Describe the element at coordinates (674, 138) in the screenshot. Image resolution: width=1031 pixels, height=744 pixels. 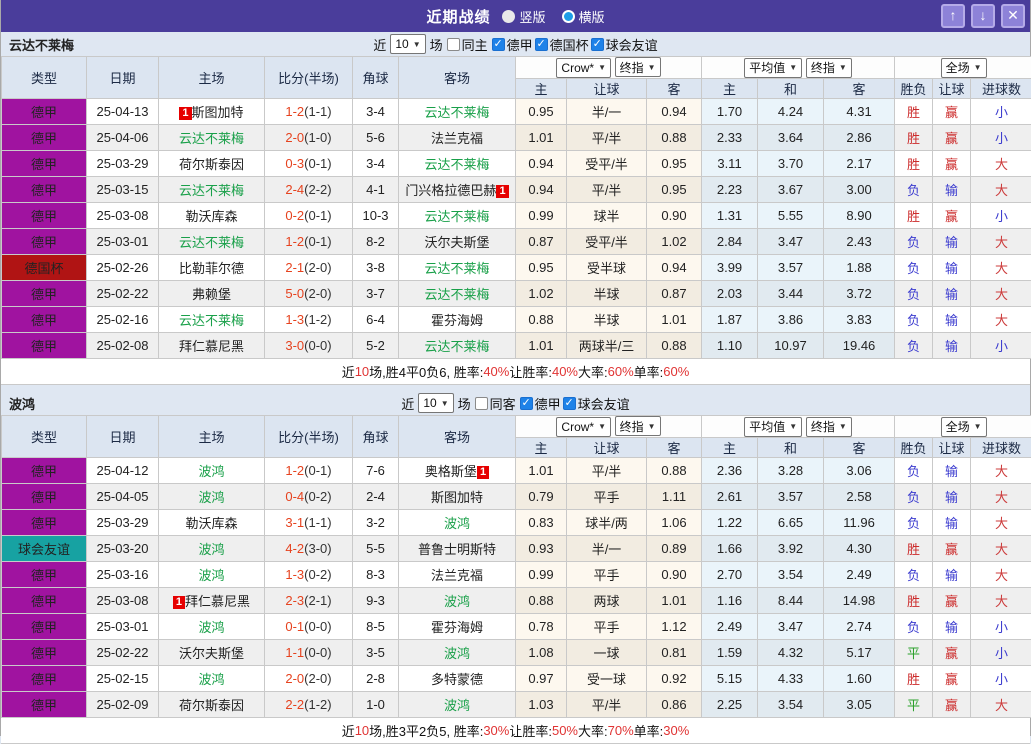
I see `handicap-away-odds: 0.88` at that location.